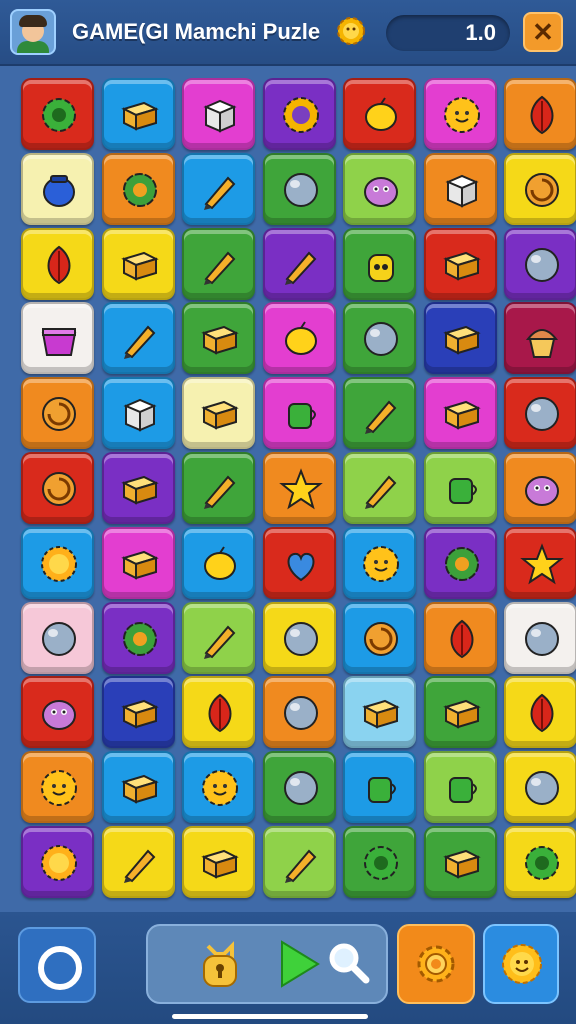  I want to click on swirl-icon, so click(59, 414).